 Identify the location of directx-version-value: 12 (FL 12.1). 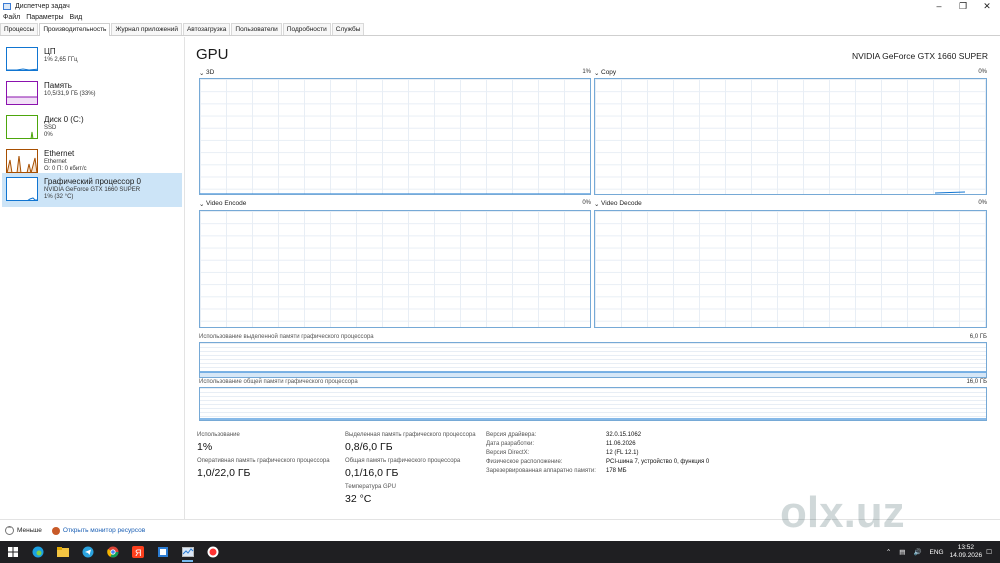
(622, 453).